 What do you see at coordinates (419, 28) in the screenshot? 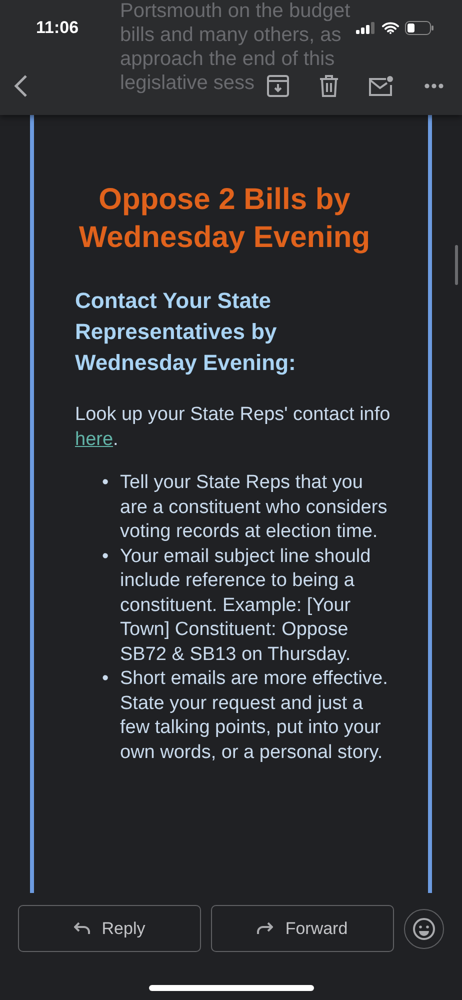
I see `battery-icon` at bounding box center [419, 28].